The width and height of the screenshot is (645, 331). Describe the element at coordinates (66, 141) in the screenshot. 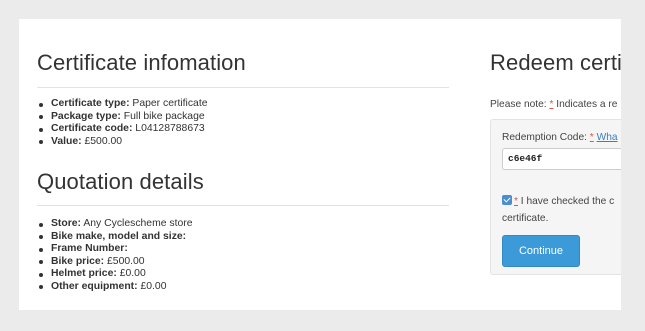

I see `item-label: Value:` at that location.